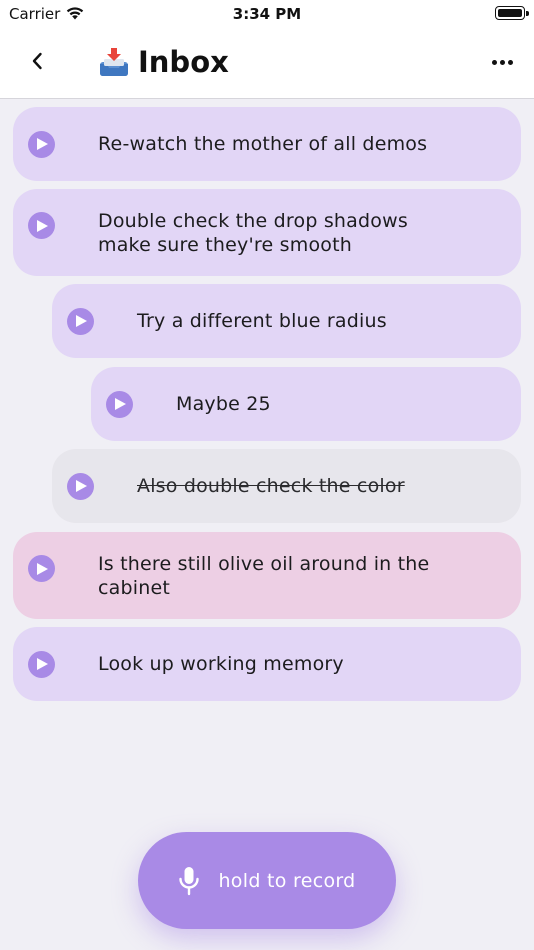 The image size is (534, 950). I want to click on title-text: Inbox, so click(183, 62).